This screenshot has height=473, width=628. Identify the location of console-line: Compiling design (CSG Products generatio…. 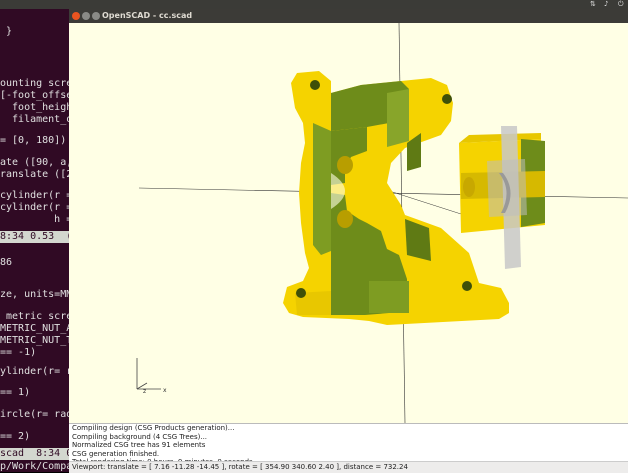
(153, 428).